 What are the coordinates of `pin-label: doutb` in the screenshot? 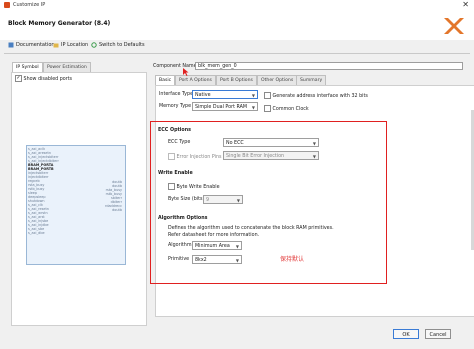 It's located at (117, 210).